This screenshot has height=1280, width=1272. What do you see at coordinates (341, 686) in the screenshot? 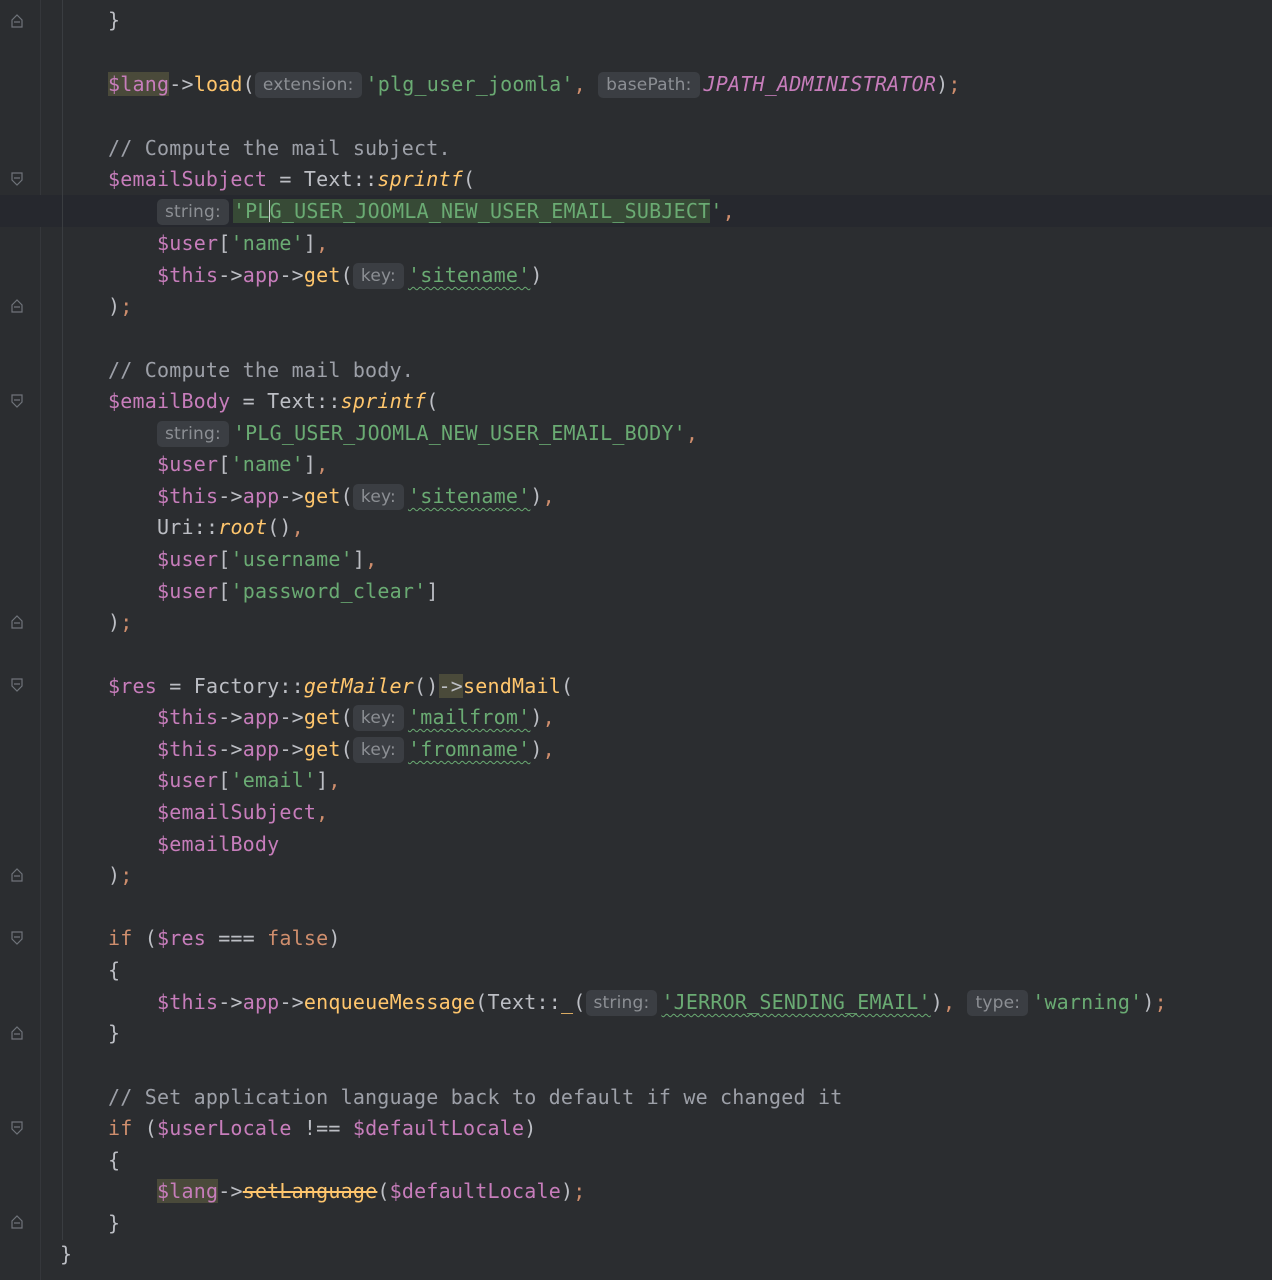
I see `code-line: $res = Factory::getMailer()->sendMail(` at bounding box center [341, 686].